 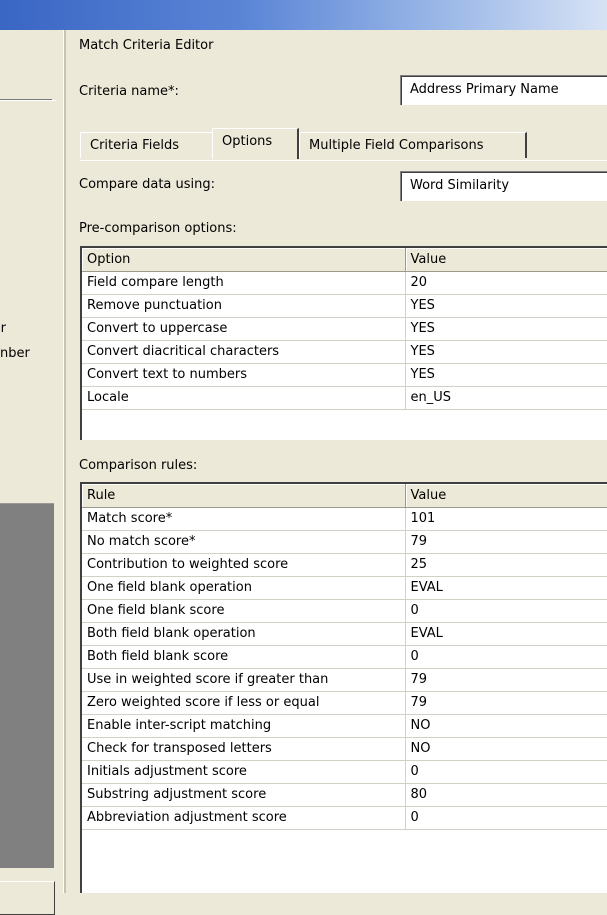 What do you see at coordinates (244, 749) in the screenshot?
I see `cell-name: Check for transposed letters` at bounding box center [244, 749].